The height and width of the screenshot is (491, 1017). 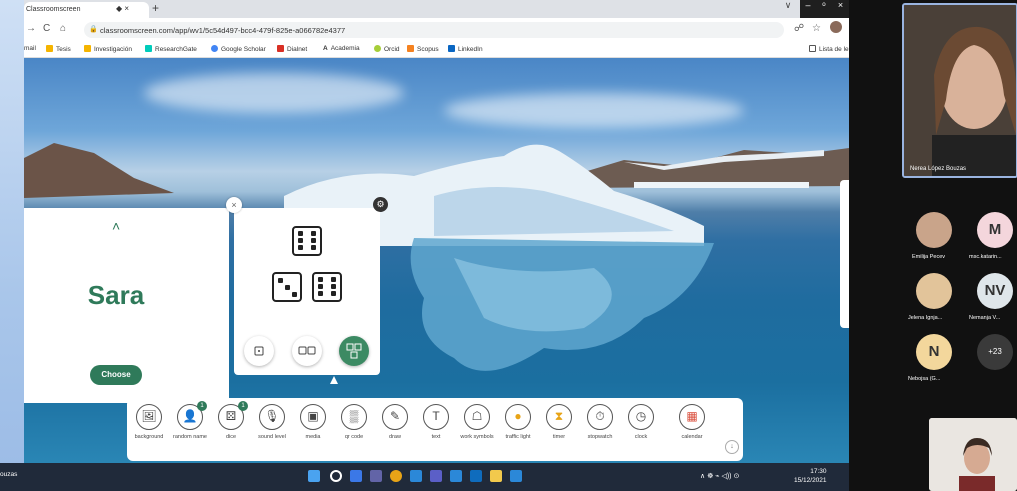 What do you see at coordinates (641, 422) in the screenshot?
I see `tool-clock: ◷ clock` at bounding box center [641, 422].